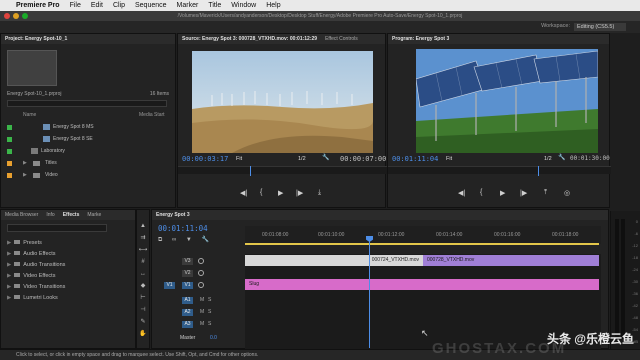 This screenshot has height=360, width=640. Describe the element at coordinates (187, 261) in the screenshot. I see `track-label-v3: V3` at that location.